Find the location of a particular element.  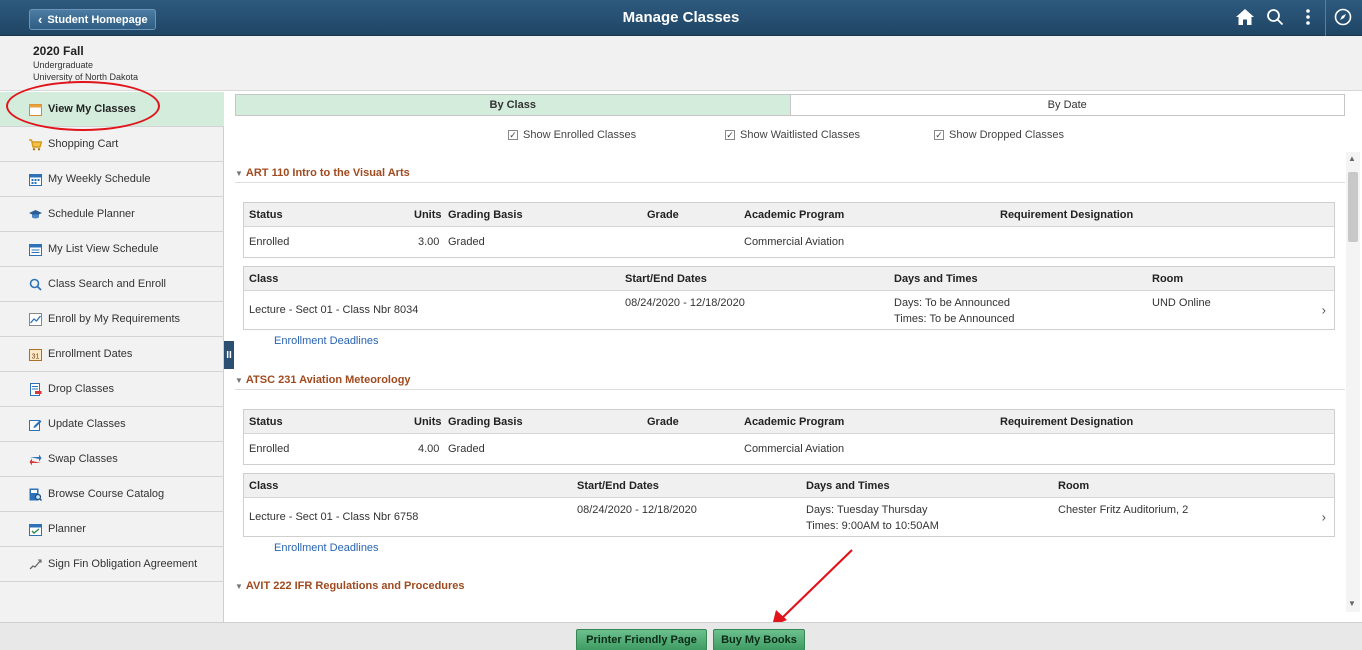

sidebar-item-shopping-cart: Shopping Cart is located at coordinates (112, 144).